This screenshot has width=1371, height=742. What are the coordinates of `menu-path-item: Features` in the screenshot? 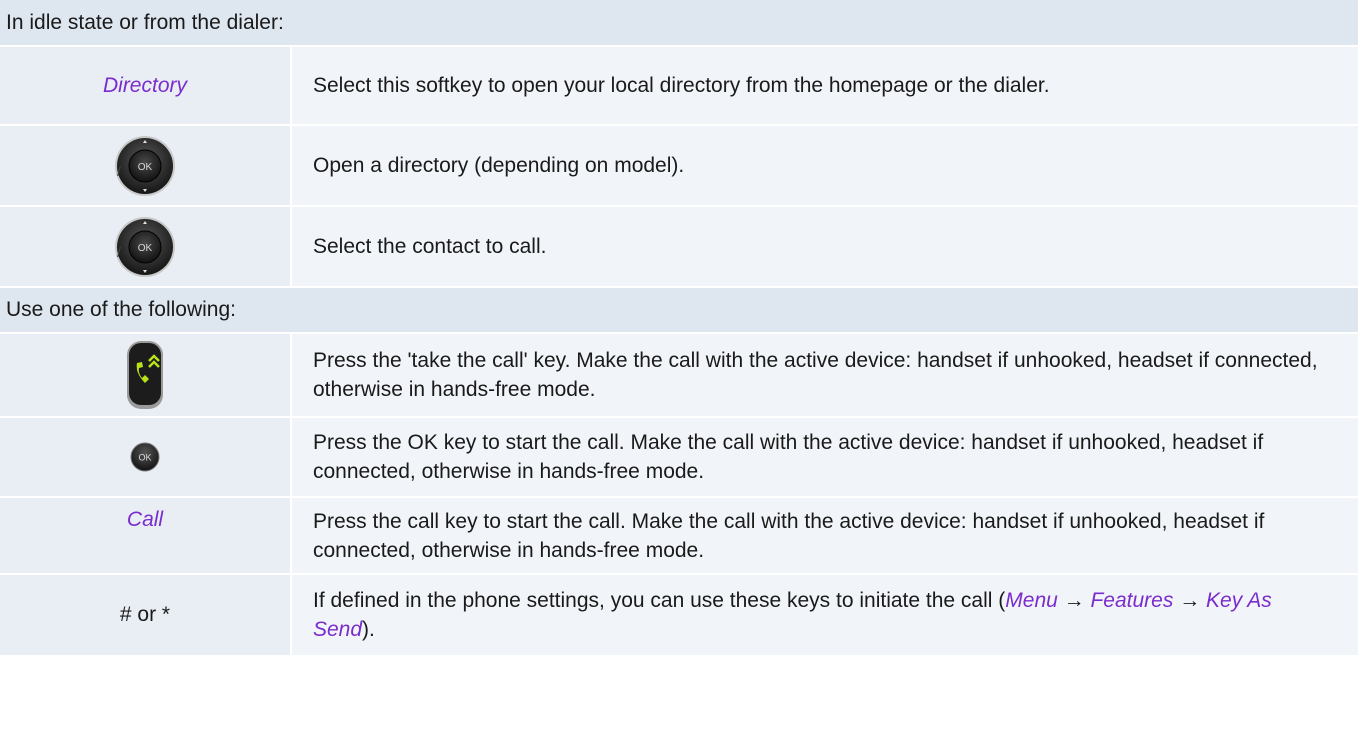 It's located at (1131, 600).